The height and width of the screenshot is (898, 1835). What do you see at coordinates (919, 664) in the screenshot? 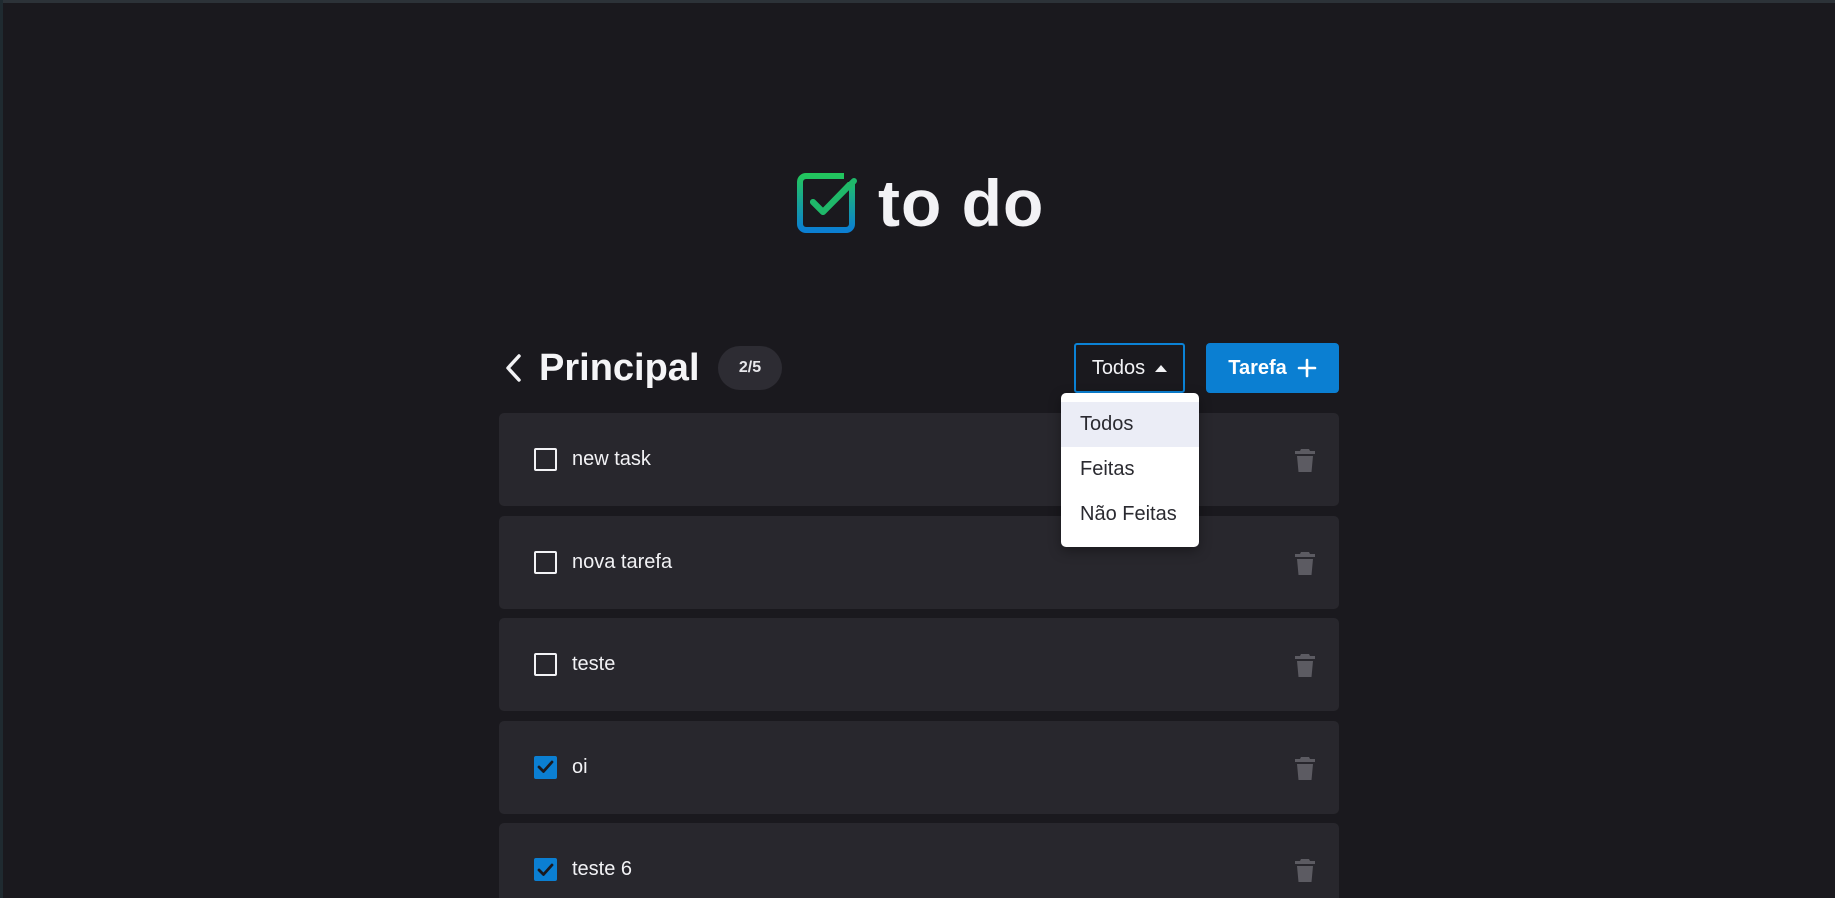
I see `task-item: teste` at bounding box center [919, 664].